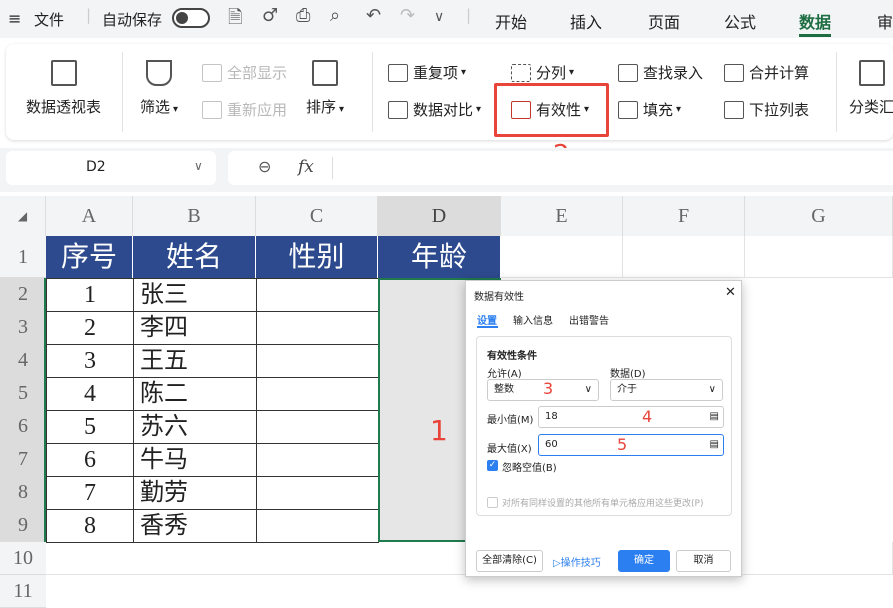 The image size is (893, 608). What do you see at coordinates (684, 216) in the screenshot?
I see `column-header-f: F` at bounding box center [684, 216].